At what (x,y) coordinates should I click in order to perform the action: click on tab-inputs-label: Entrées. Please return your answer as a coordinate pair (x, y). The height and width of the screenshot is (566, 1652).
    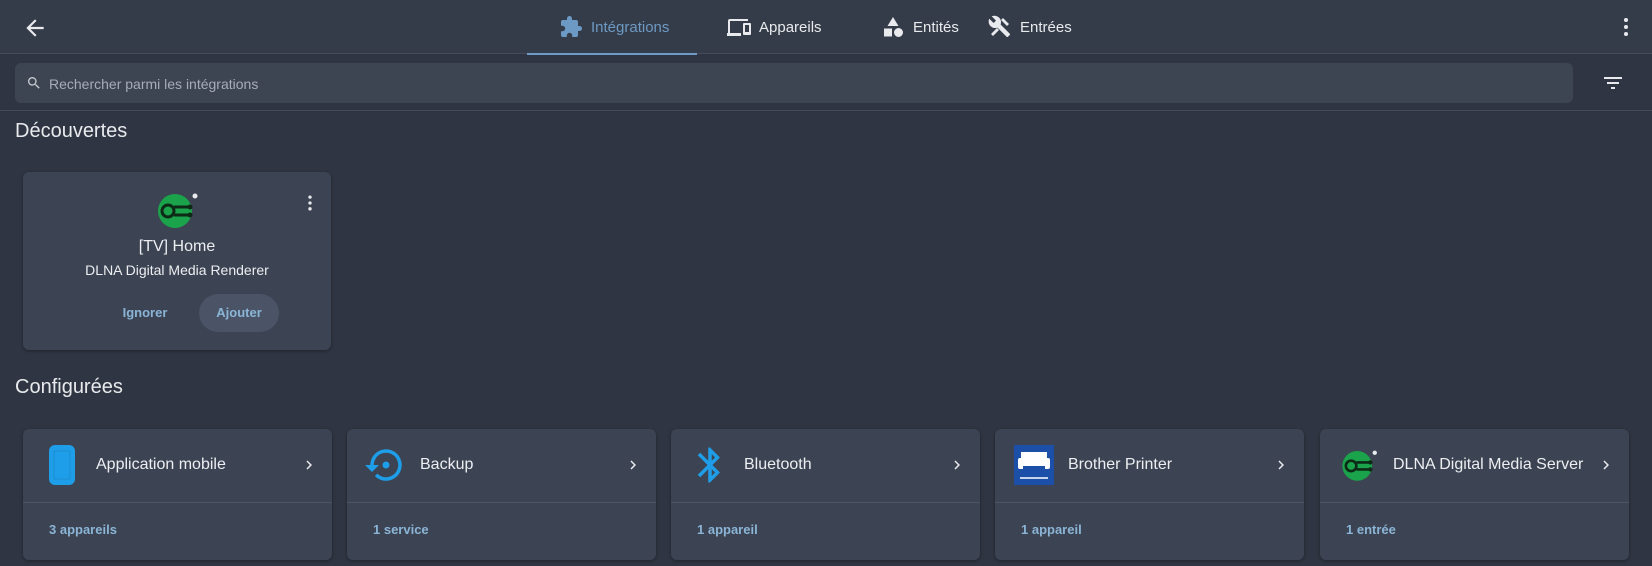
    Looking at the image, I should click on (1046, 27).